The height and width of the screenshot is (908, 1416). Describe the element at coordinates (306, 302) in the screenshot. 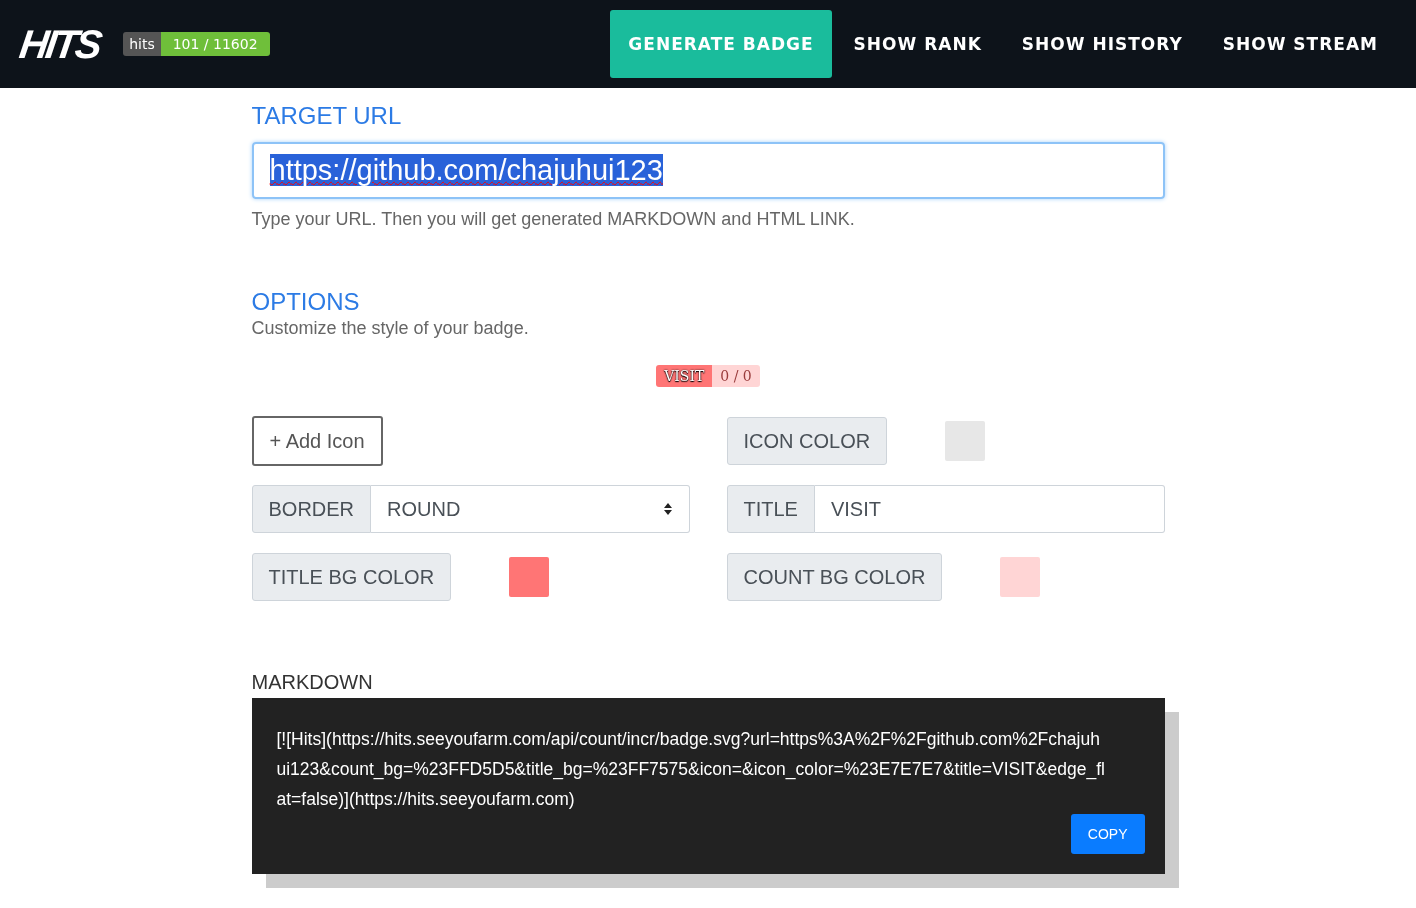

I see `section-heading: OPTIONS` at that location.